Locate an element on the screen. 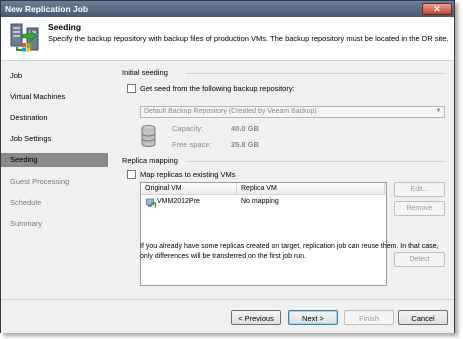  column-original-vm: Original VM is located at coordinates (189, 189).